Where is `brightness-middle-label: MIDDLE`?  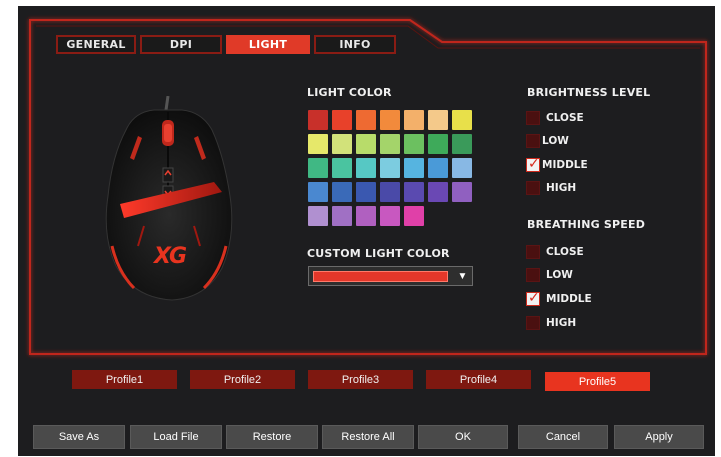
brightness-middle-label: MIDDLE is located at coordinates (565, 165).